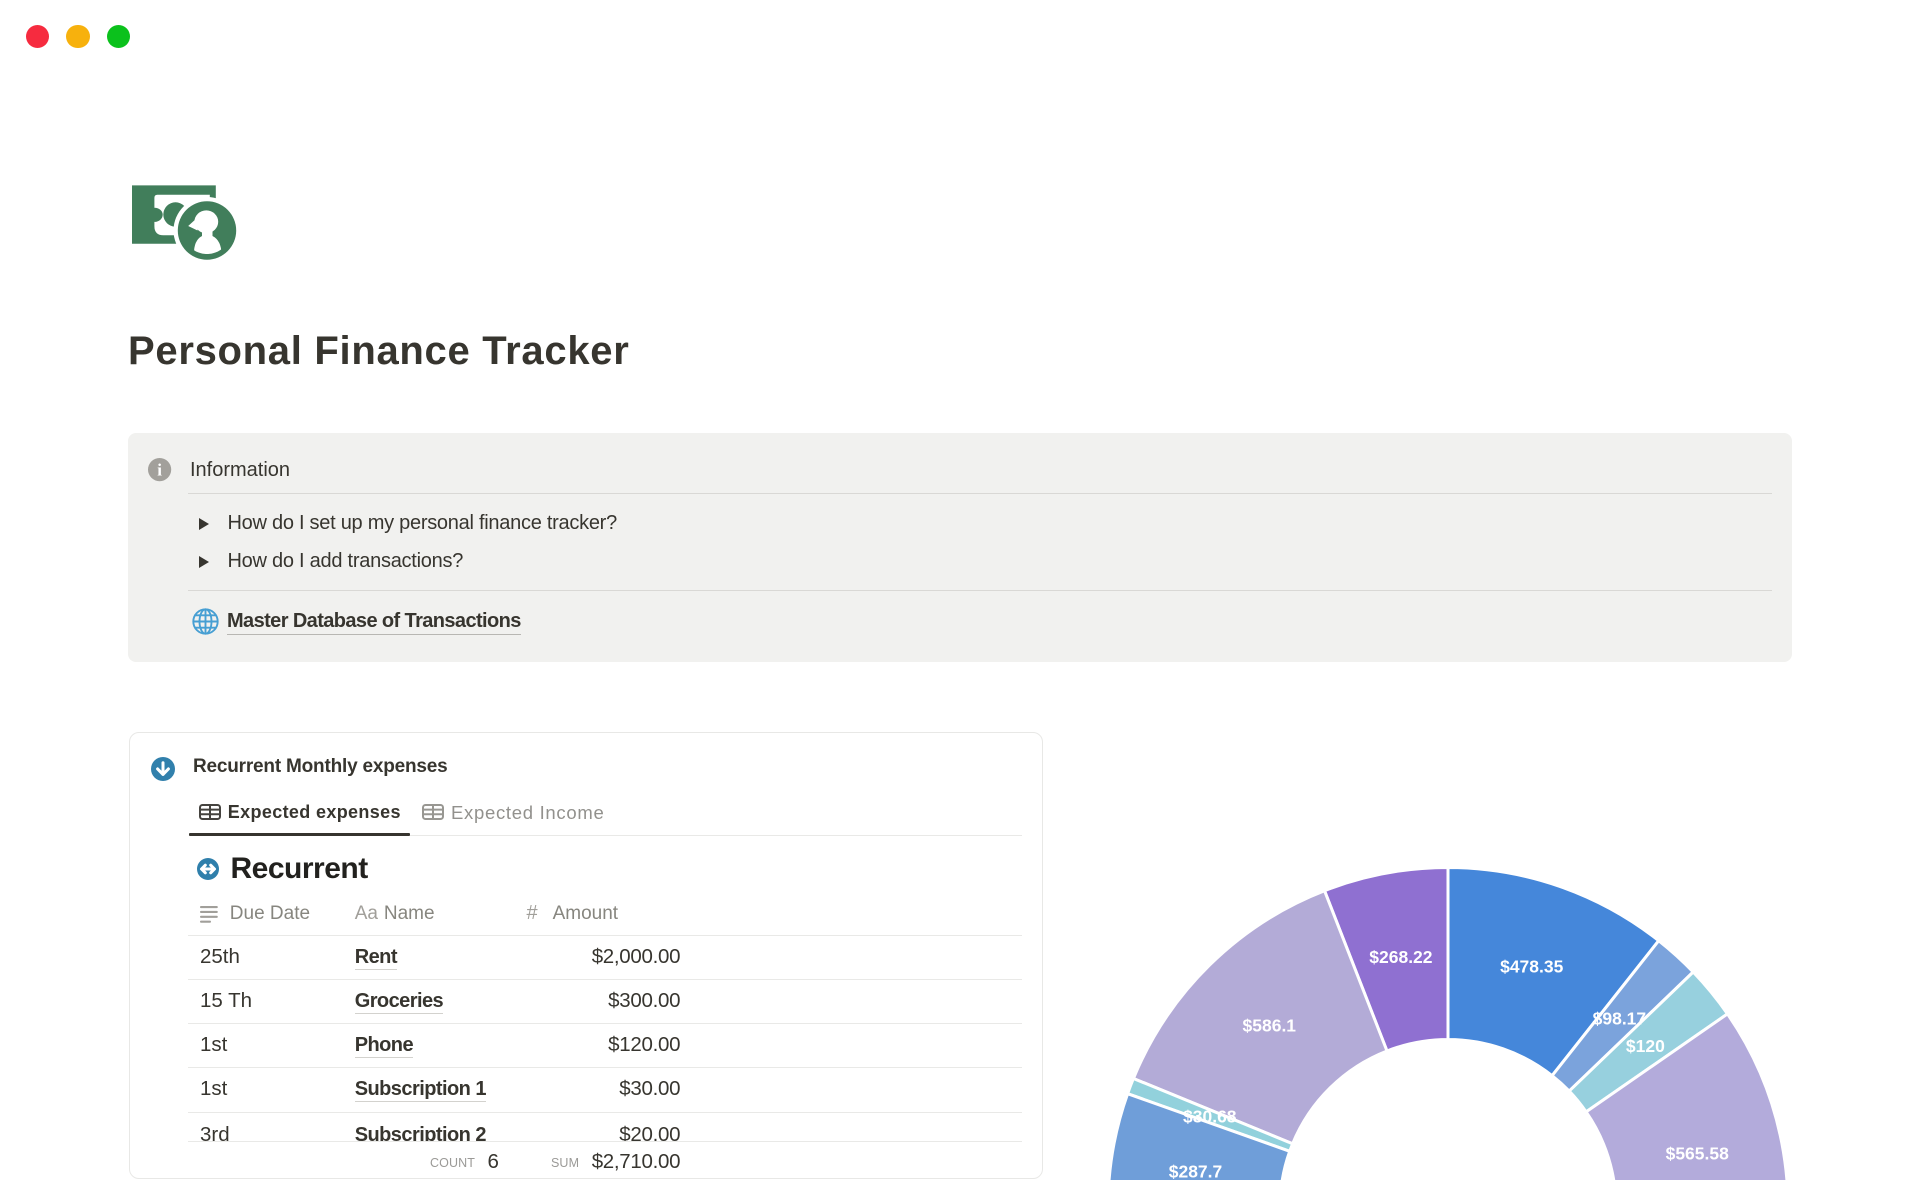  What do you see at coordinates (1270, 1026) in the screenshot?
I see `svg-text: $586.1` at bounding box center [1270, 1026].